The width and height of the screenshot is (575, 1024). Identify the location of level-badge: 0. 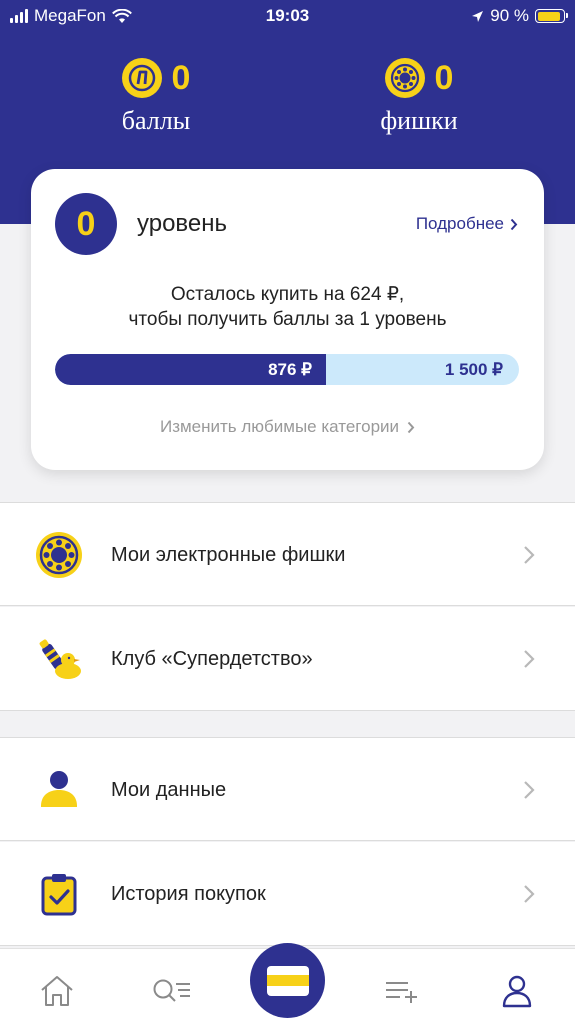
(86, 224).